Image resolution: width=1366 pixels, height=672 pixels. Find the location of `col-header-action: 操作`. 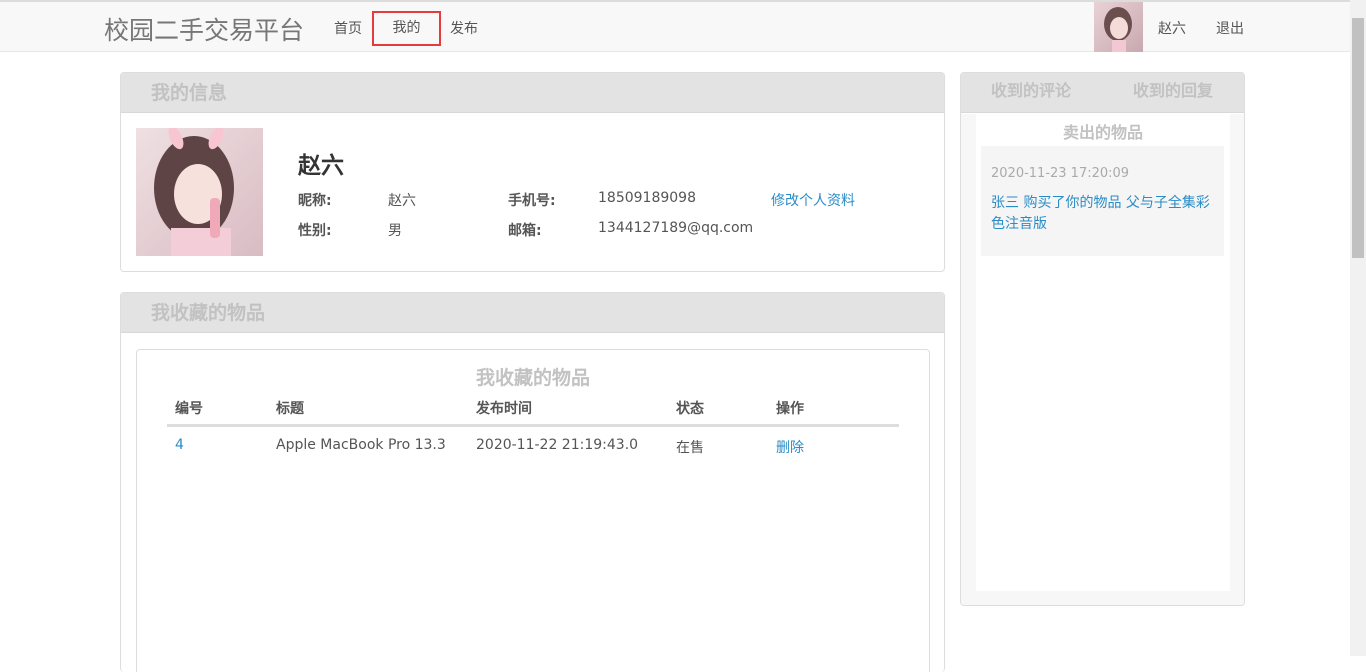

col-header-action: 操作 is located at coordinates (790, 409).